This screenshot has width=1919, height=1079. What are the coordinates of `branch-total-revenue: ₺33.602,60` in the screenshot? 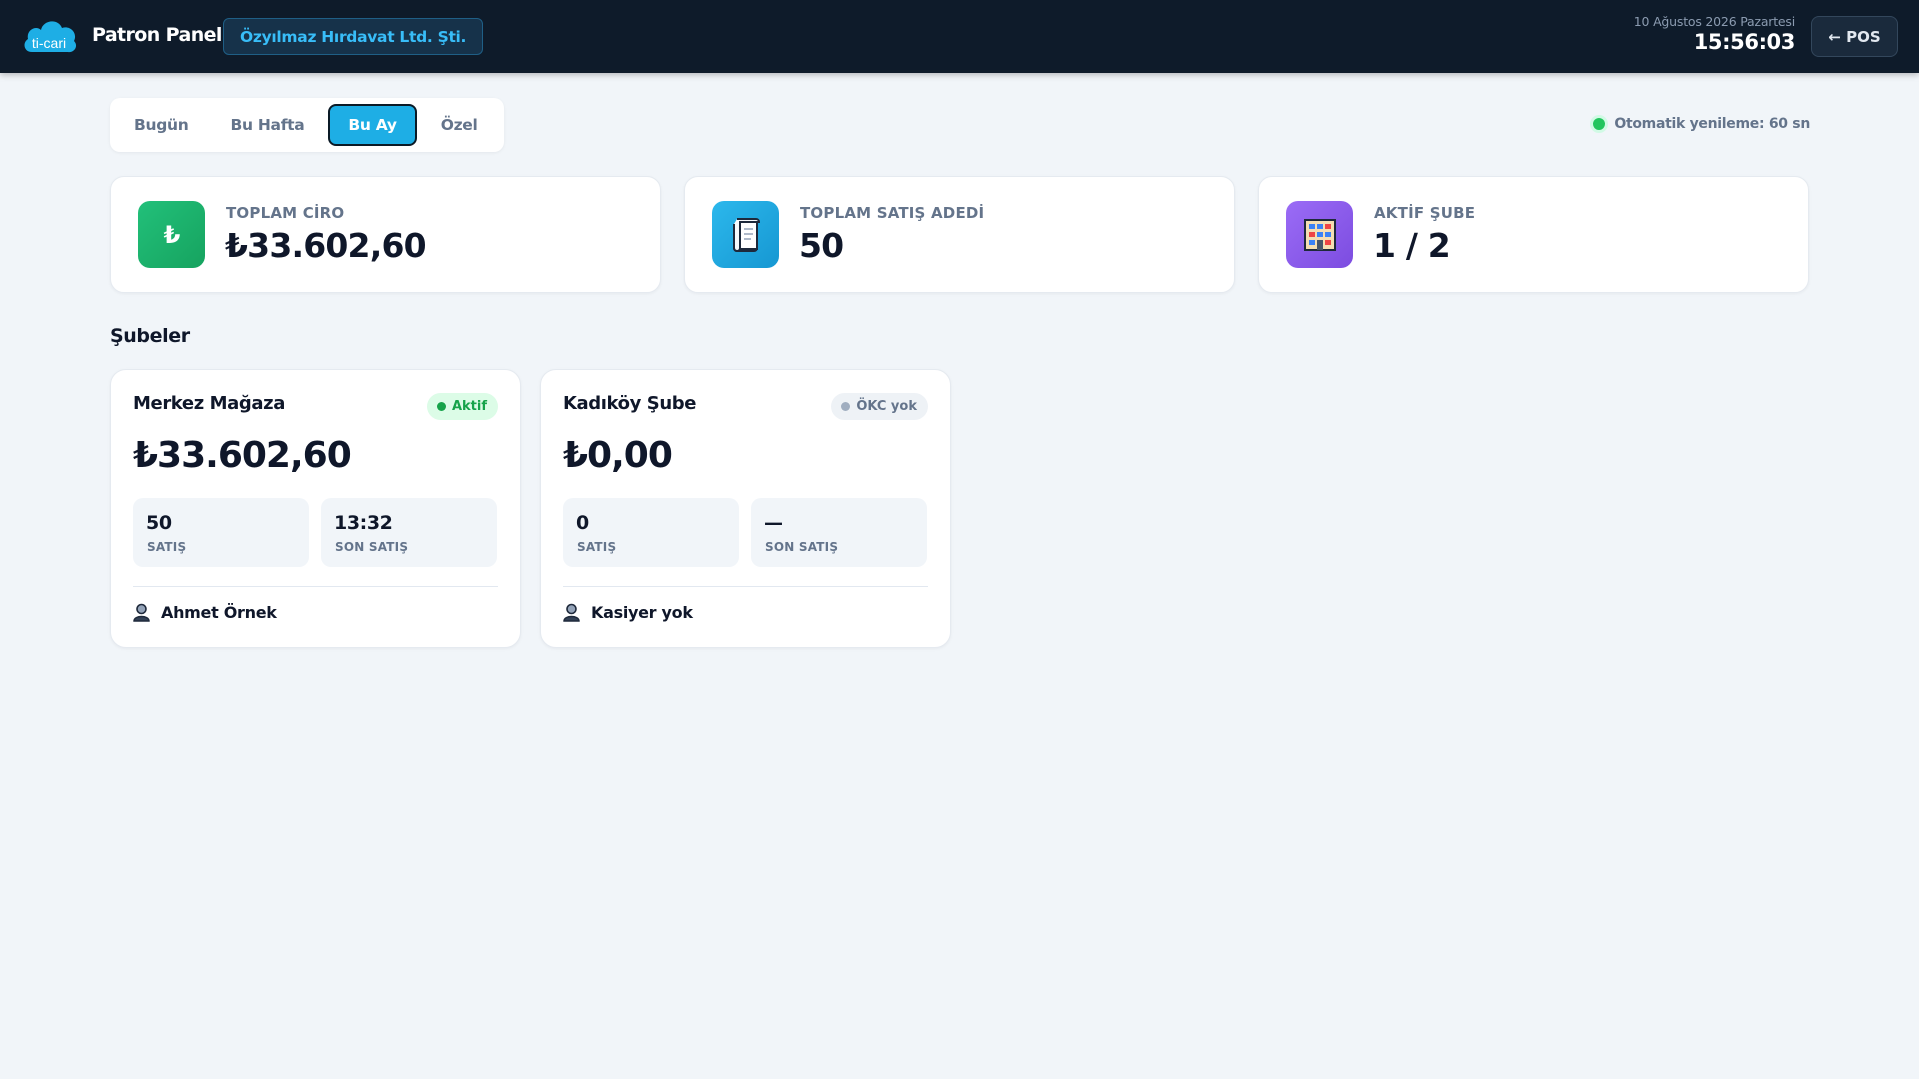 It's located at (242, 455).